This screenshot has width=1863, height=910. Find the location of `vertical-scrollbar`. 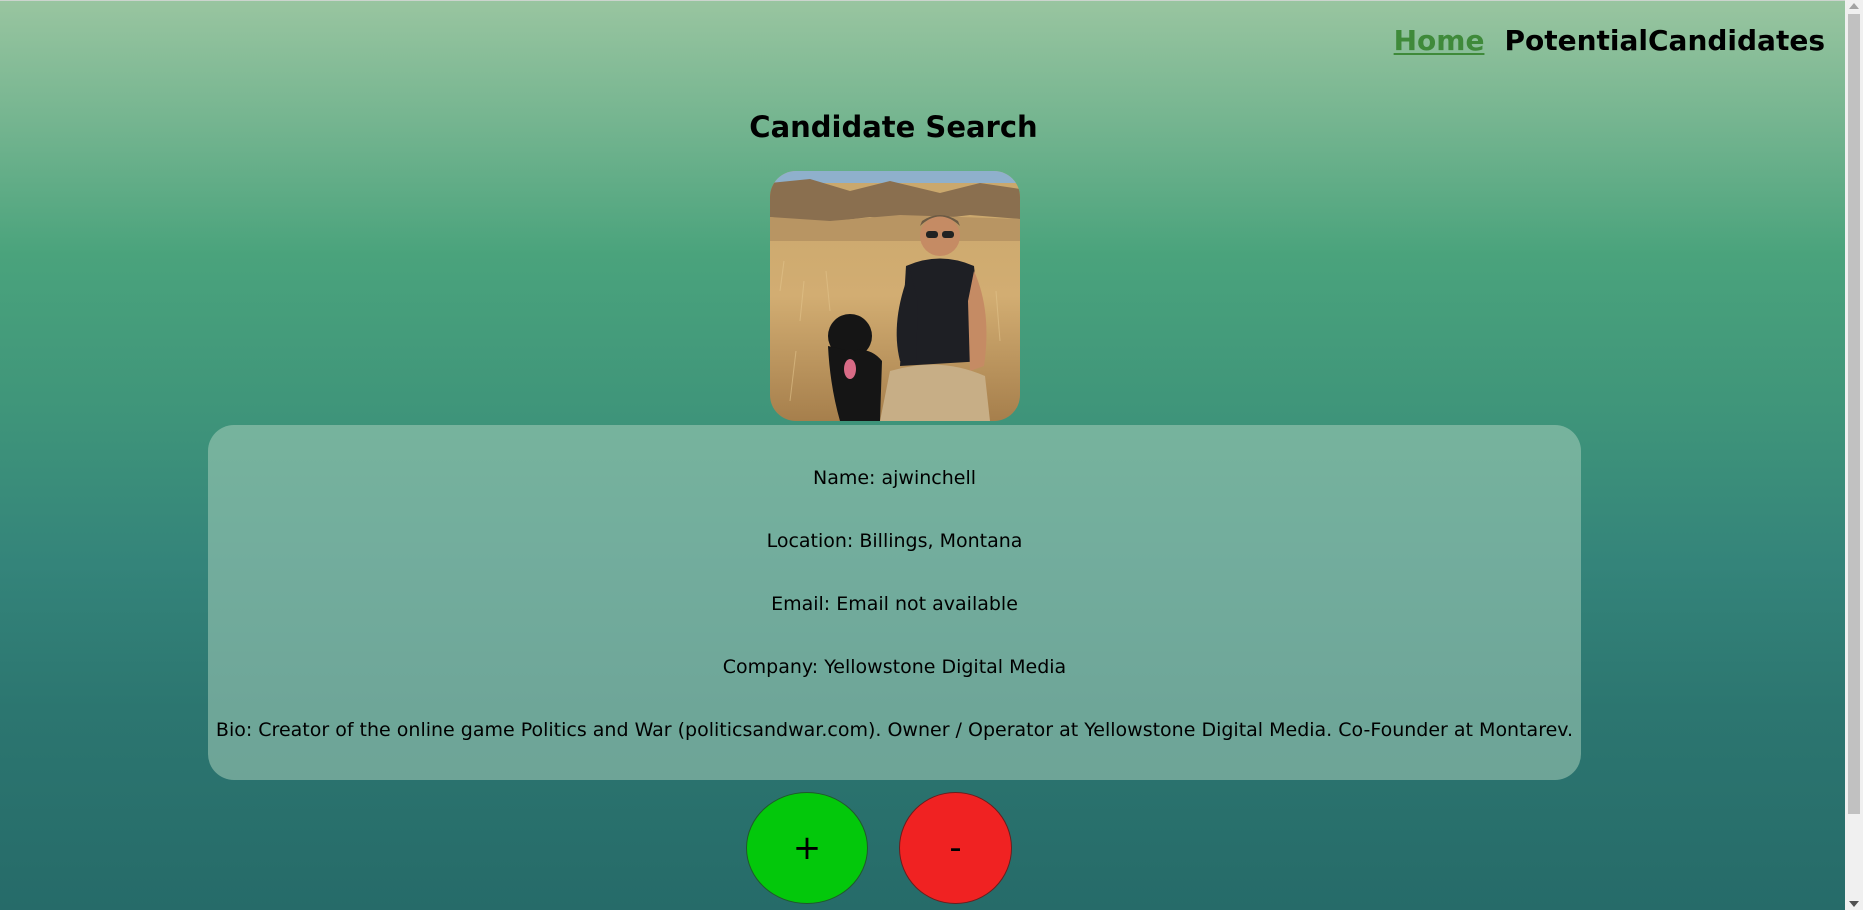

vertical-scrollbar is located at coordinates (1854, 455).